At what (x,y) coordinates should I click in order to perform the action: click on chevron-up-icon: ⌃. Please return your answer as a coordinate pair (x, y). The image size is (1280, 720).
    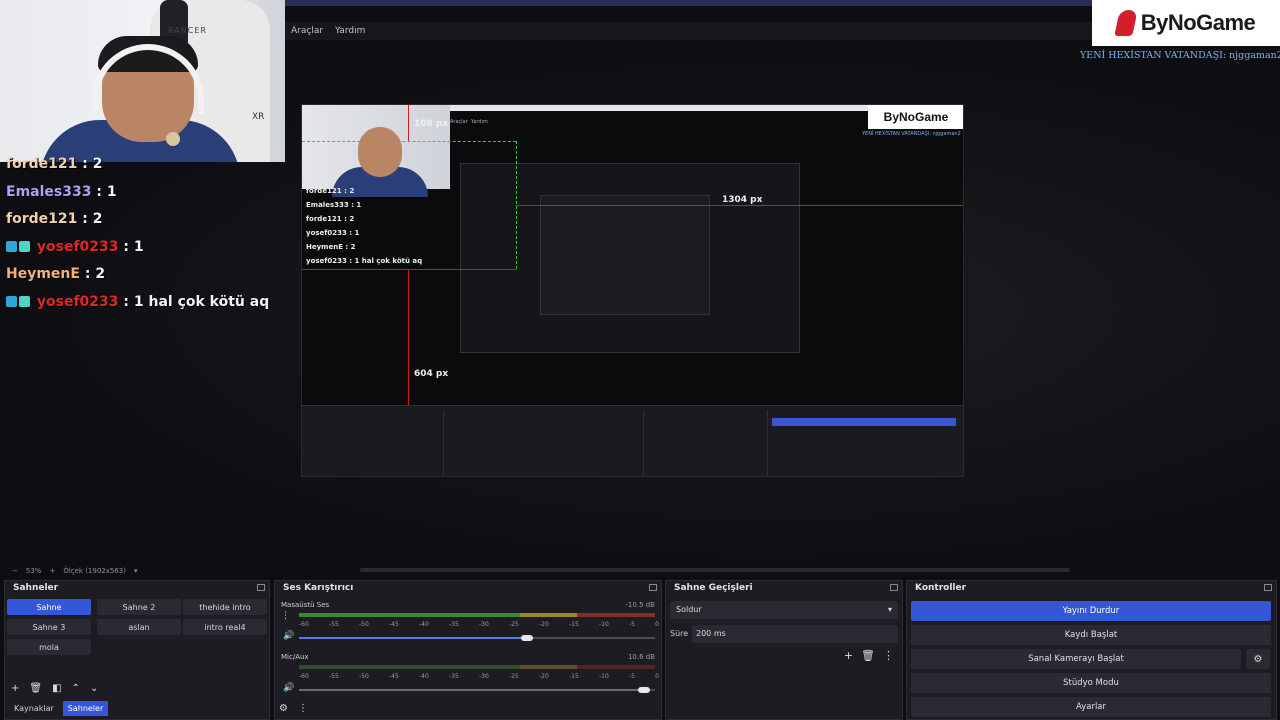
    Looking at the image, I should click on (76, 688).